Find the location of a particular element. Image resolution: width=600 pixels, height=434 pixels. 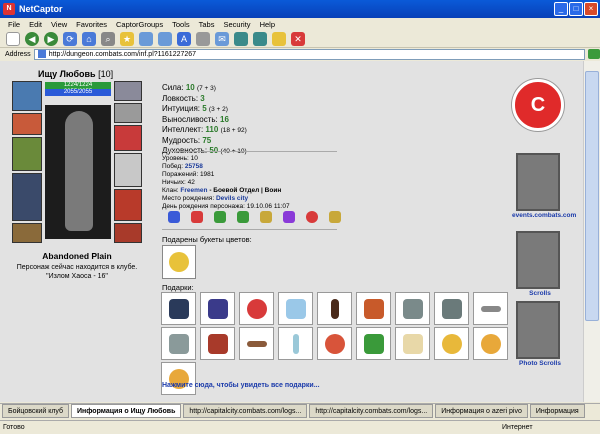

shield-slot is located at coordinates (128, 170).